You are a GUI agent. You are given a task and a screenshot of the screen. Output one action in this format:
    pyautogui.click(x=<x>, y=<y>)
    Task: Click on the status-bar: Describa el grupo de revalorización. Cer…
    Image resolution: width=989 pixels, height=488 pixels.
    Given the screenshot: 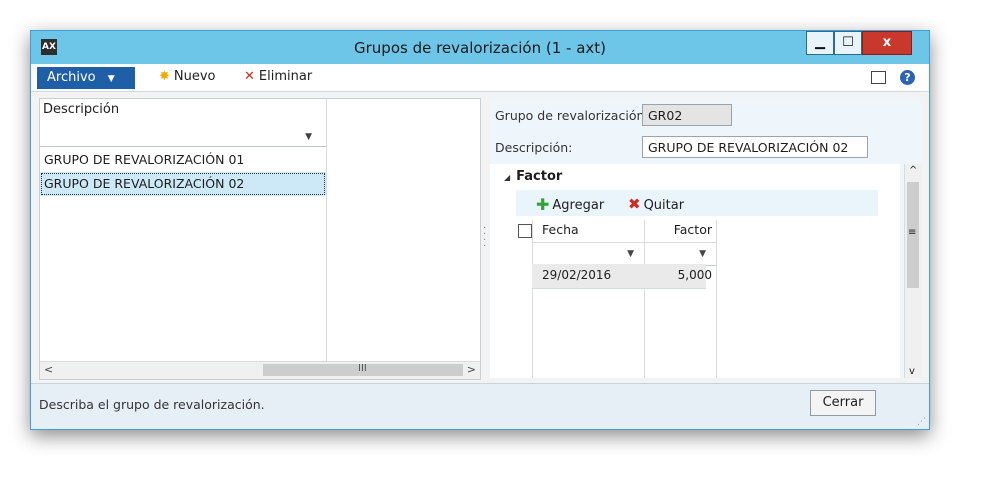 What is the action you would take?
    pyautogui.click(x=480, y=406)
    